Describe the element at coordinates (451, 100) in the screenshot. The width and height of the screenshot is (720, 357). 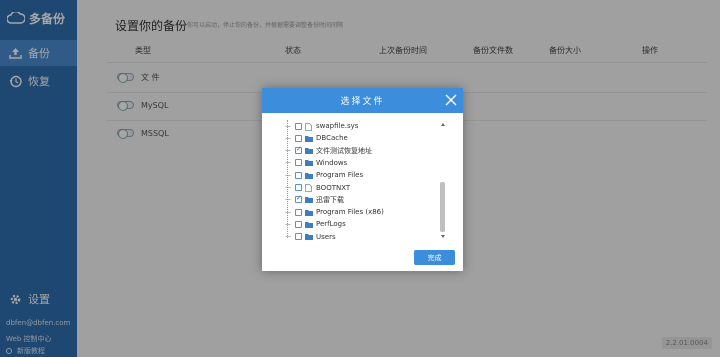
I see `close-icon` at that location.